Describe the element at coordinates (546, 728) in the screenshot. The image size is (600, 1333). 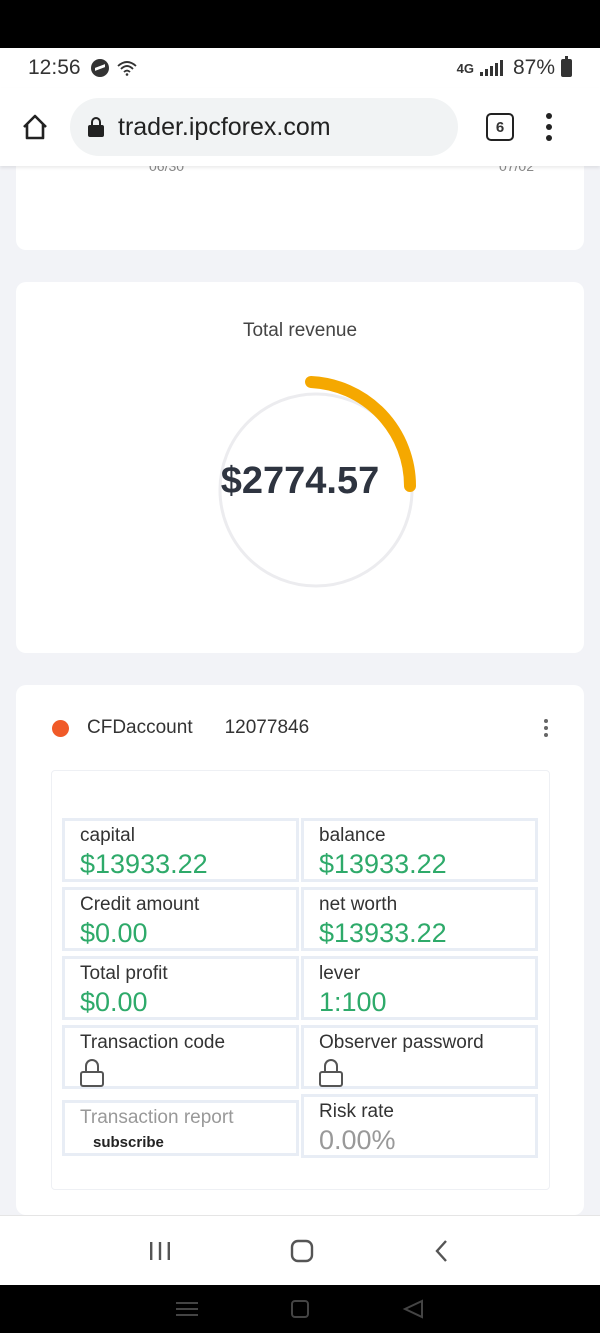
I see `account-menu-icon` at that location.